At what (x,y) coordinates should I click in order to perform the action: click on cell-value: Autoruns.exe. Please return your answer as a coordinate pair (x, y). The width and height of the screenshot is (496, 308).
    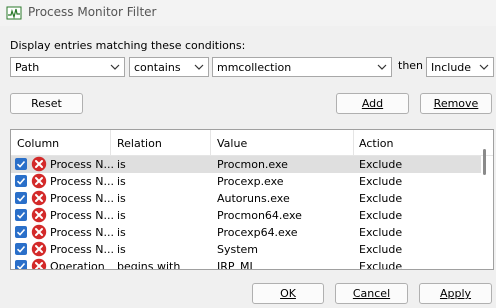
    Looking at the image, I should click on (253, 198).